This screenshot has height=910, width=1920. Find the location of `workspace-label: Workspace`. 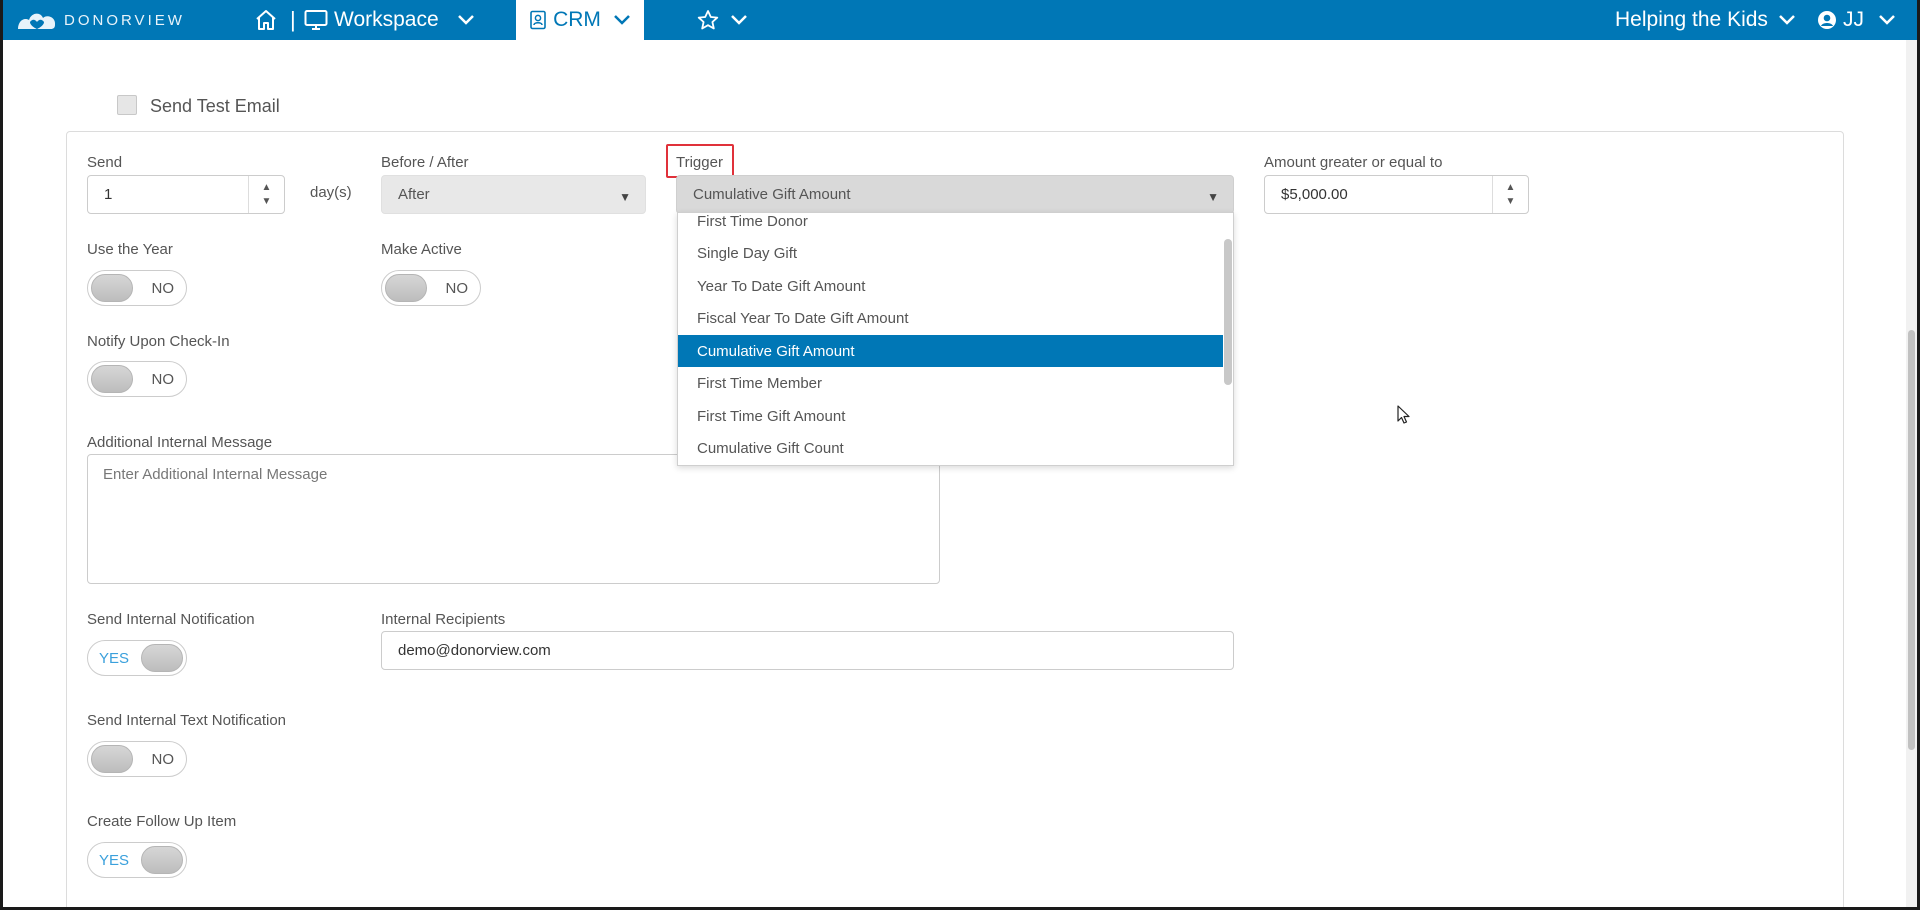

workspace-label: Workspace is located at coordinates (386, 19).